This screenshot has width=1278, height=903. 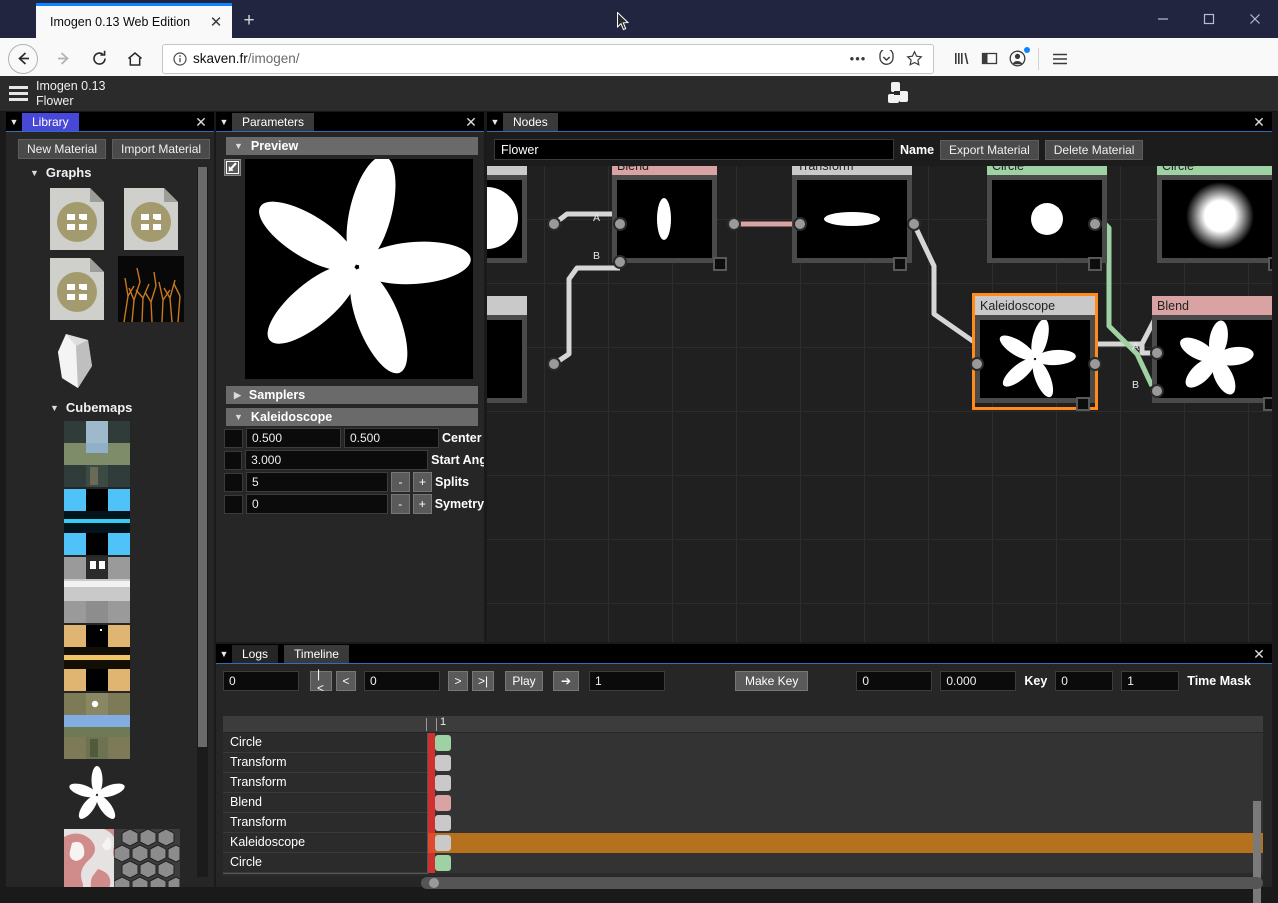 I want to click on library-item-hexagons, so click(x=147, y=857).